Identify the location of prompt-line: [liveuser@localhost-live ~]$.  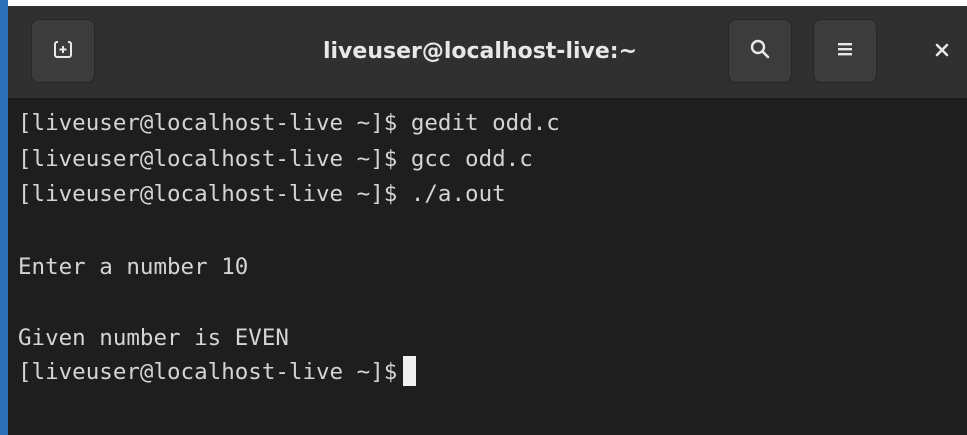
(217, 372).